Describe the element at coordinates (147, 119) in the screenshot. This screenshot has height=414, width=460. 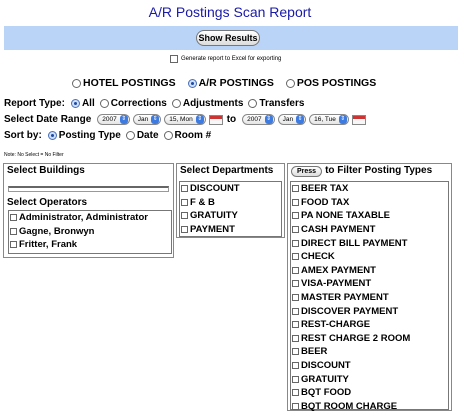
I see `from-month-select: Jan` at that location.